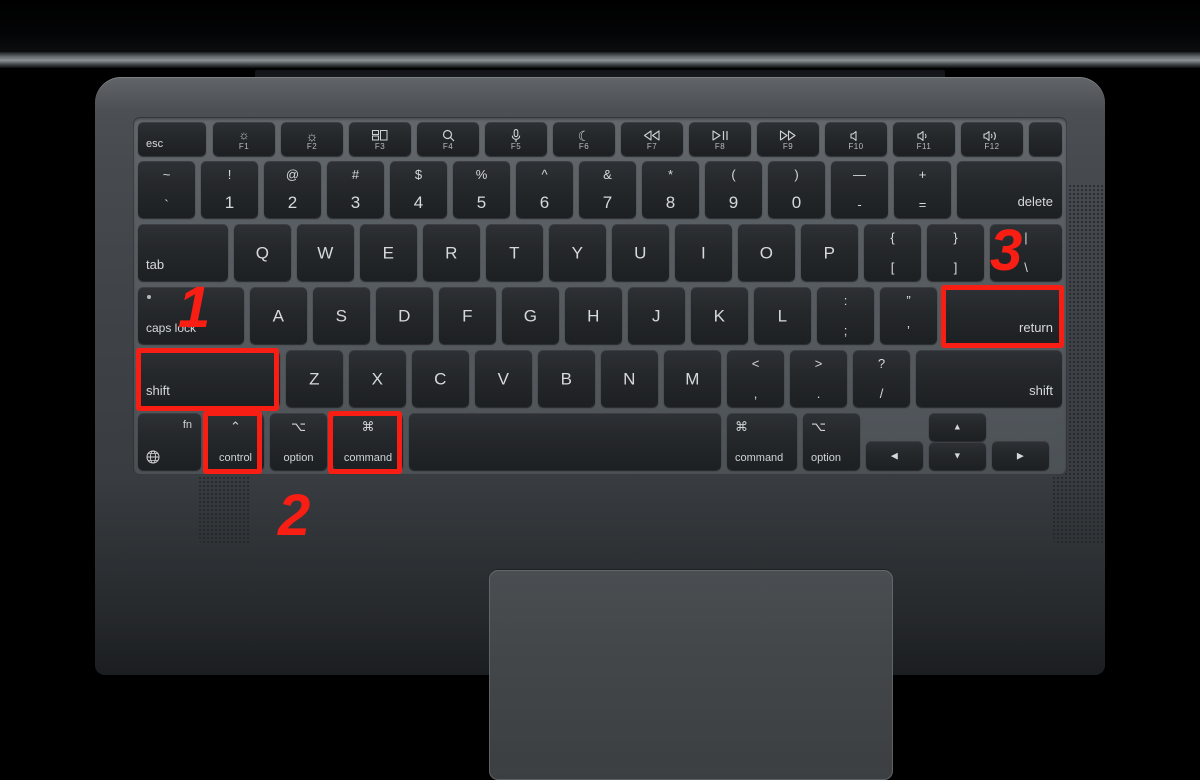 The height and width of the screenshot is (780, 1200). I want to click on key-h: H, so click(593, 315).